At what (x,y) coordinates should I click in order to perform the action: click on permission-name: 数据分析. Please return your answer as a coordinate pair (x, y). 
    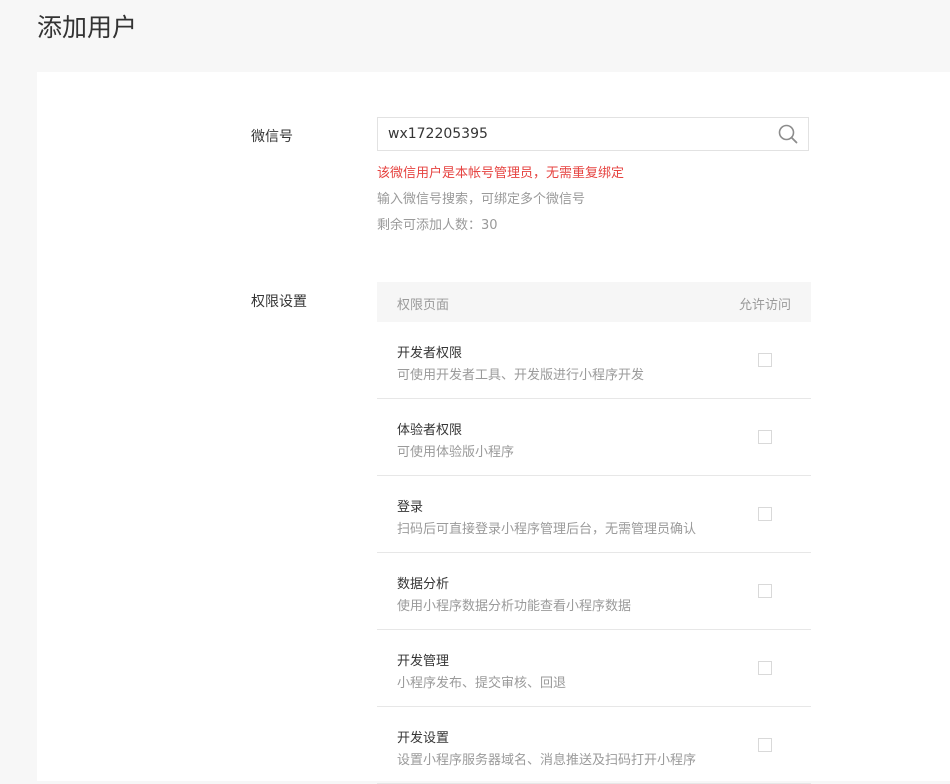
    Looking at the image, I should click on (423, 584).